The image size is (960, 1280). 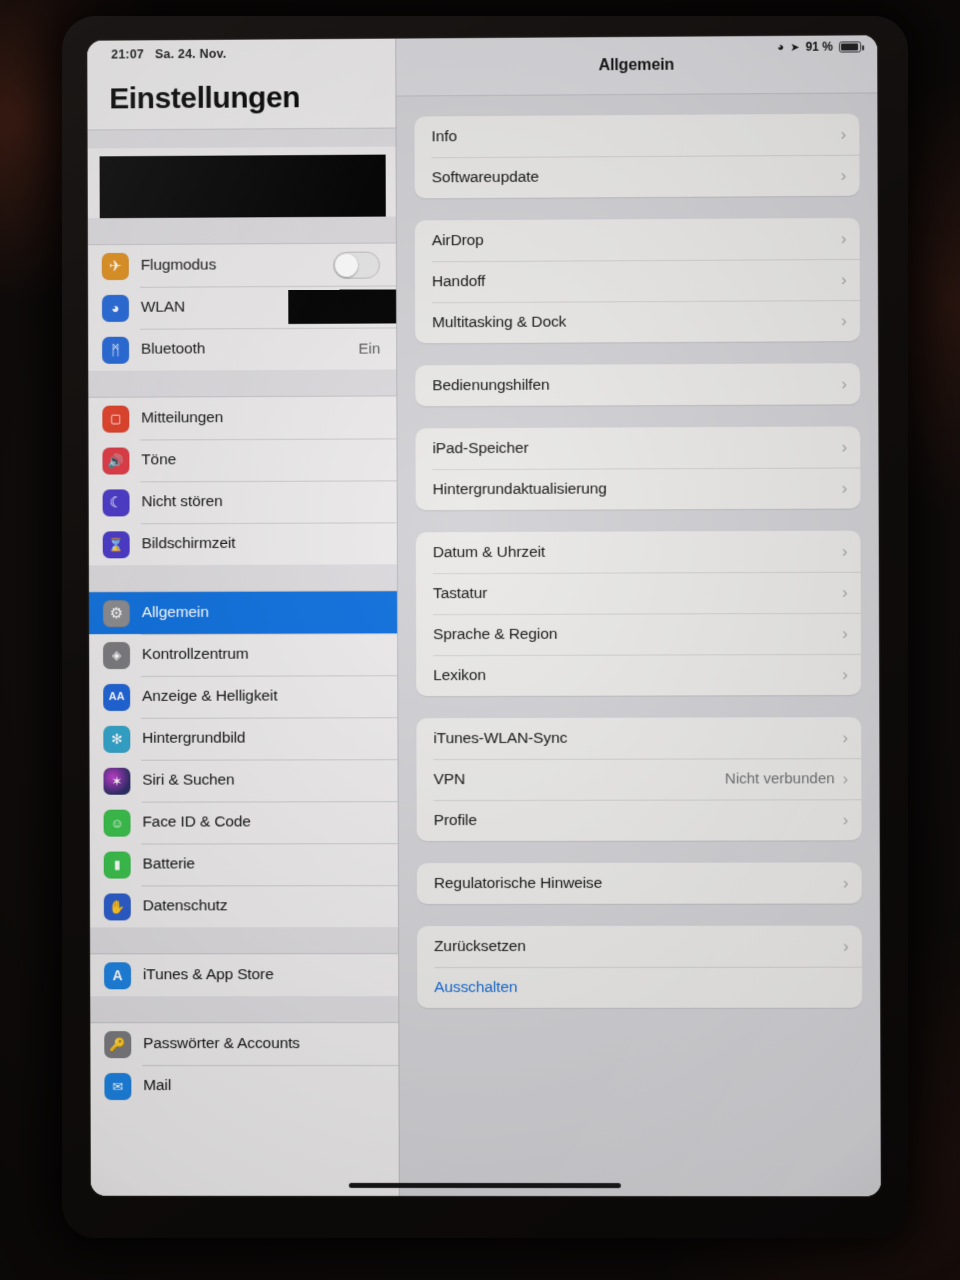 What do you see at coordinates (242, 418) in the screenshot?
I see `sidebar-item-mitteilungen: ▢ Mitteilungen` at bounding box center [242, 418].